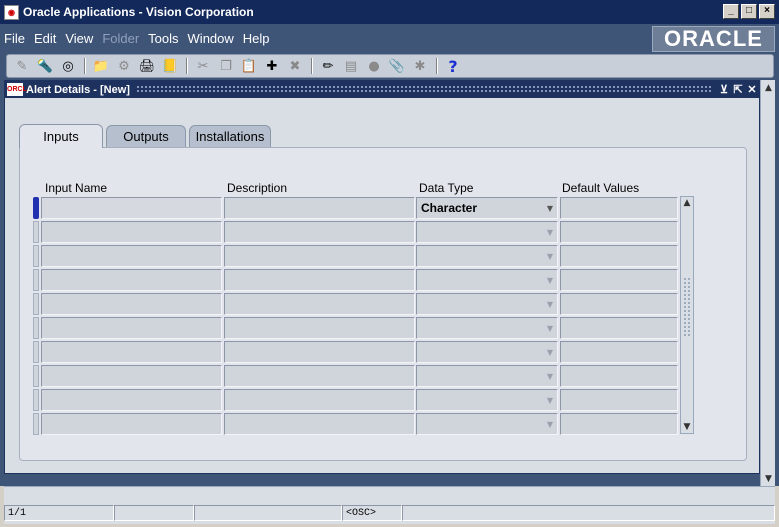  Describe the element at coordinates (724, 89) in the screenshot. I see `minimize-form-icon: ⊻` at that location.